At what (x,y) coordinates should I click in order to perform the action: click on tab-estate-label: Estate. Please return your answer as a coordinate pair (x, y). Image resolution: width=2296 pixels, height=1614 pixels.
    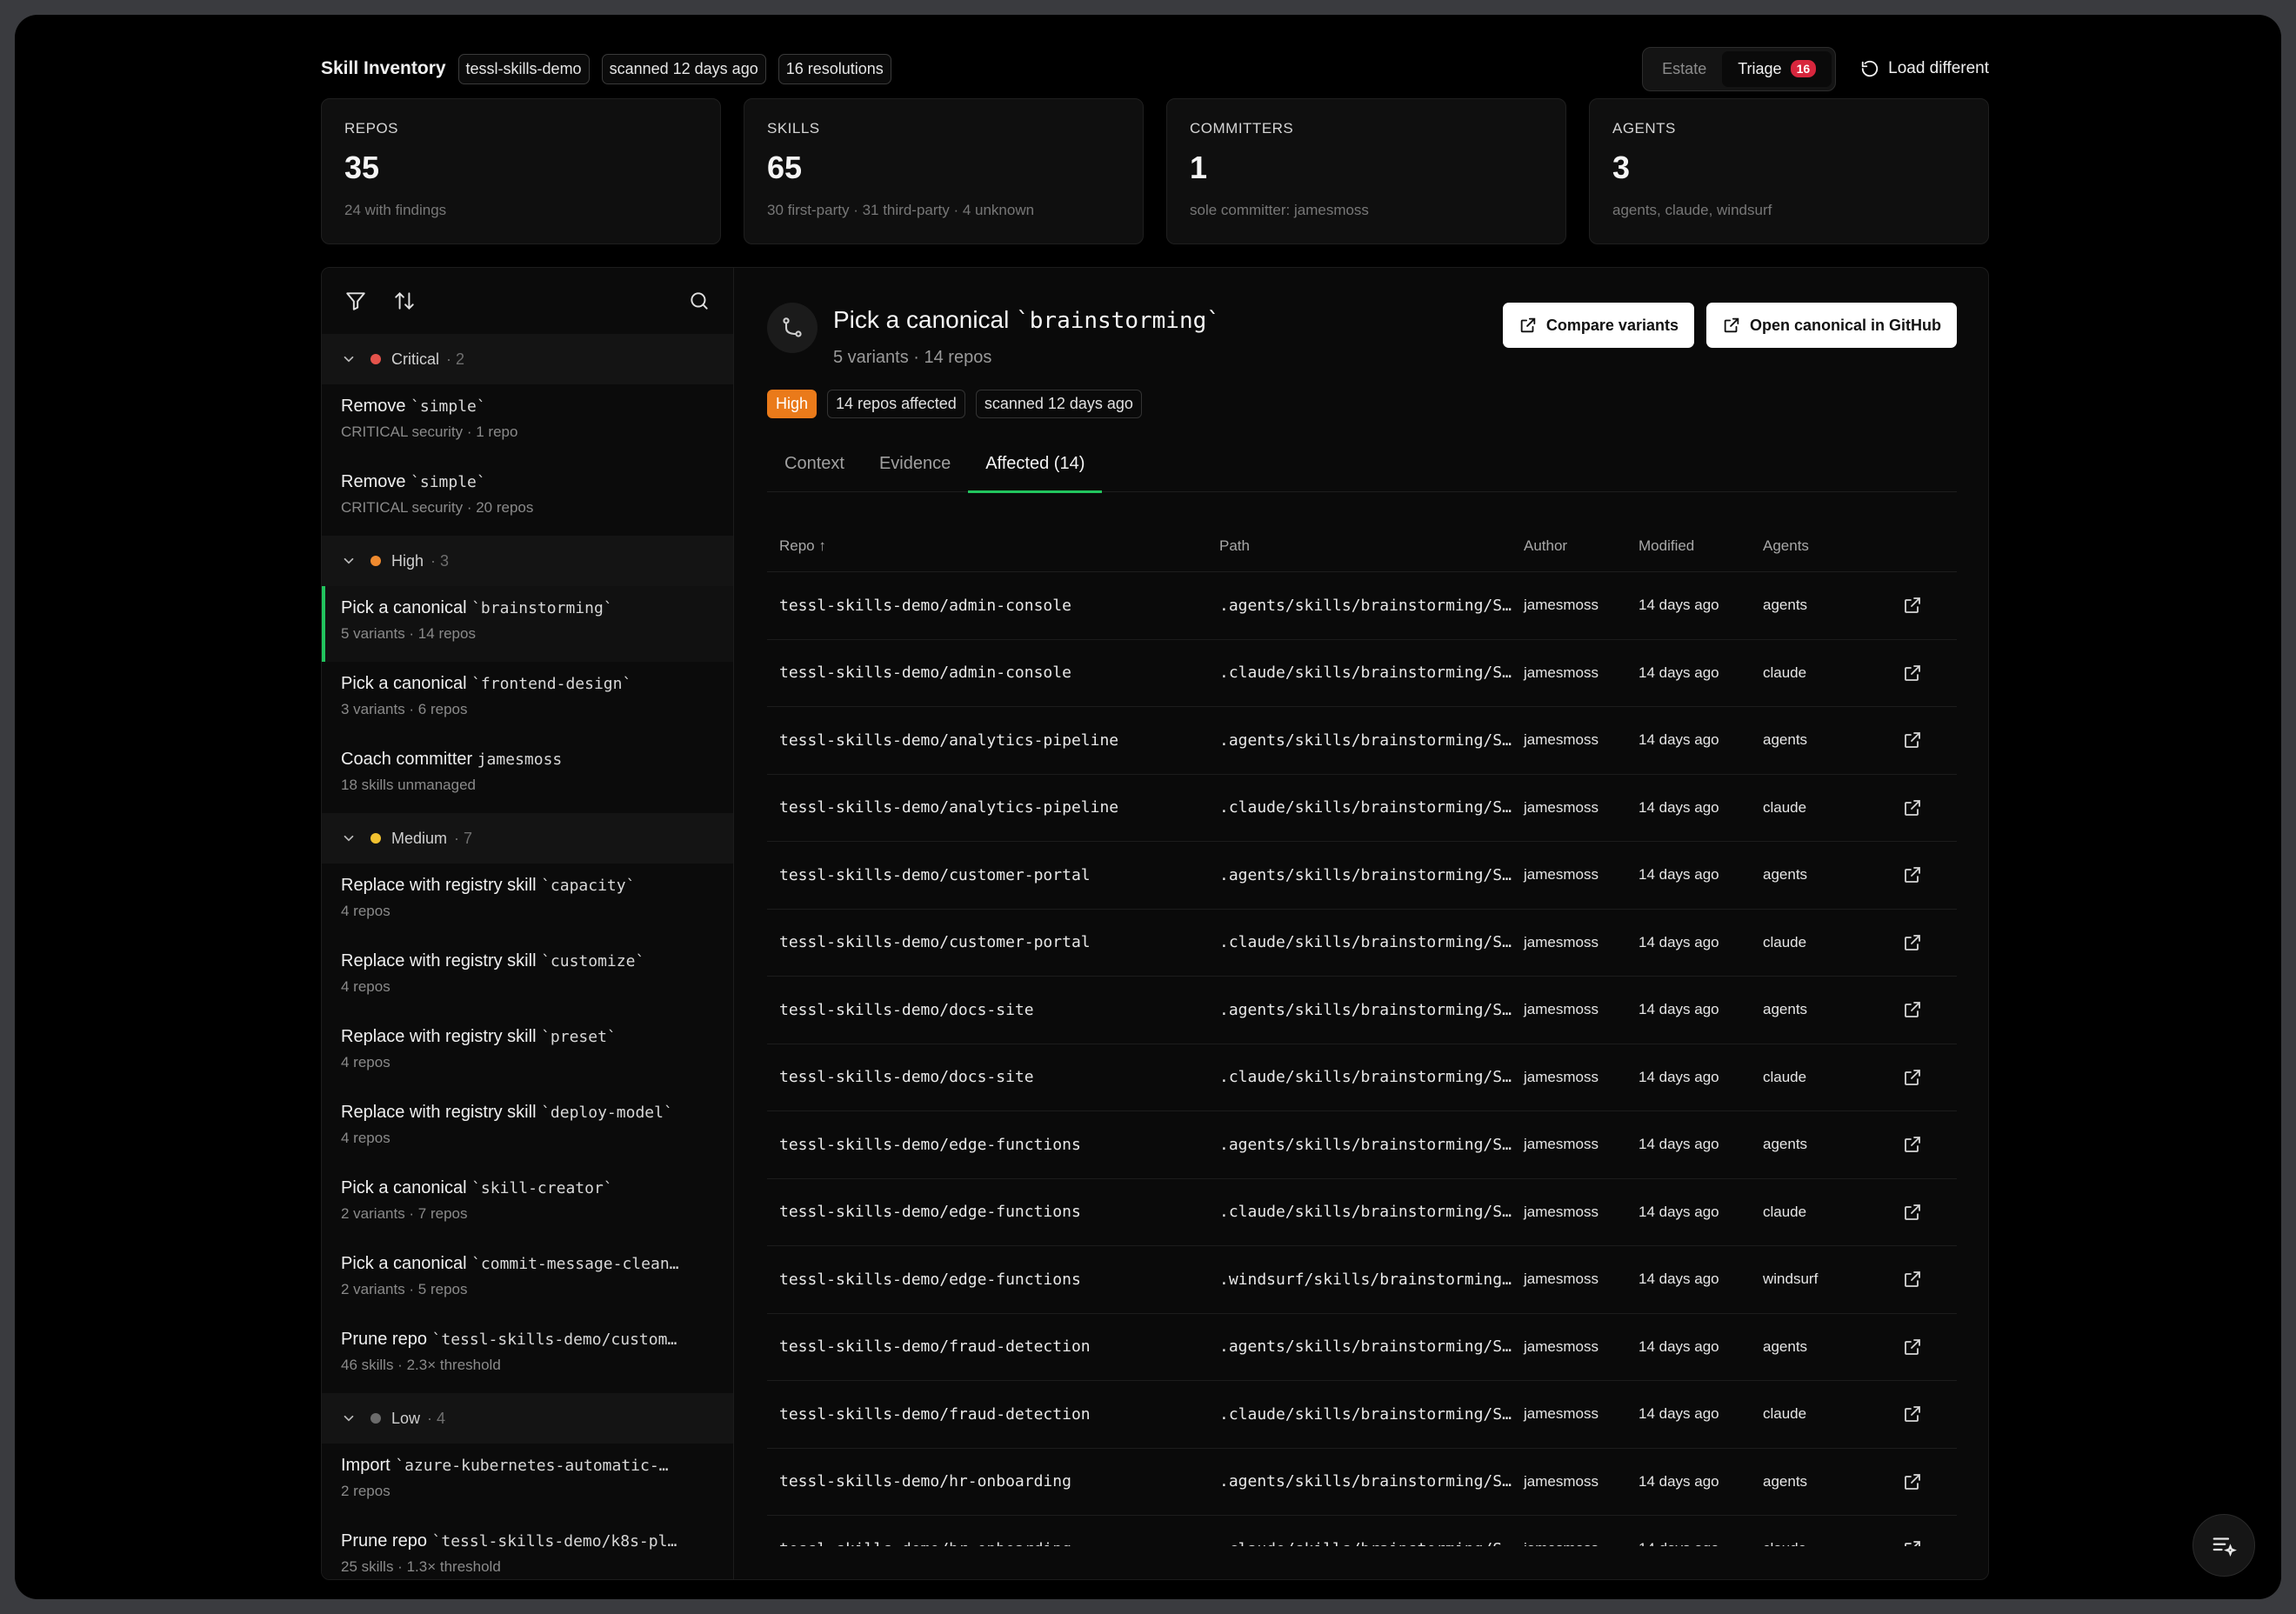
    Looking at the image, I should click on (1685, 68).